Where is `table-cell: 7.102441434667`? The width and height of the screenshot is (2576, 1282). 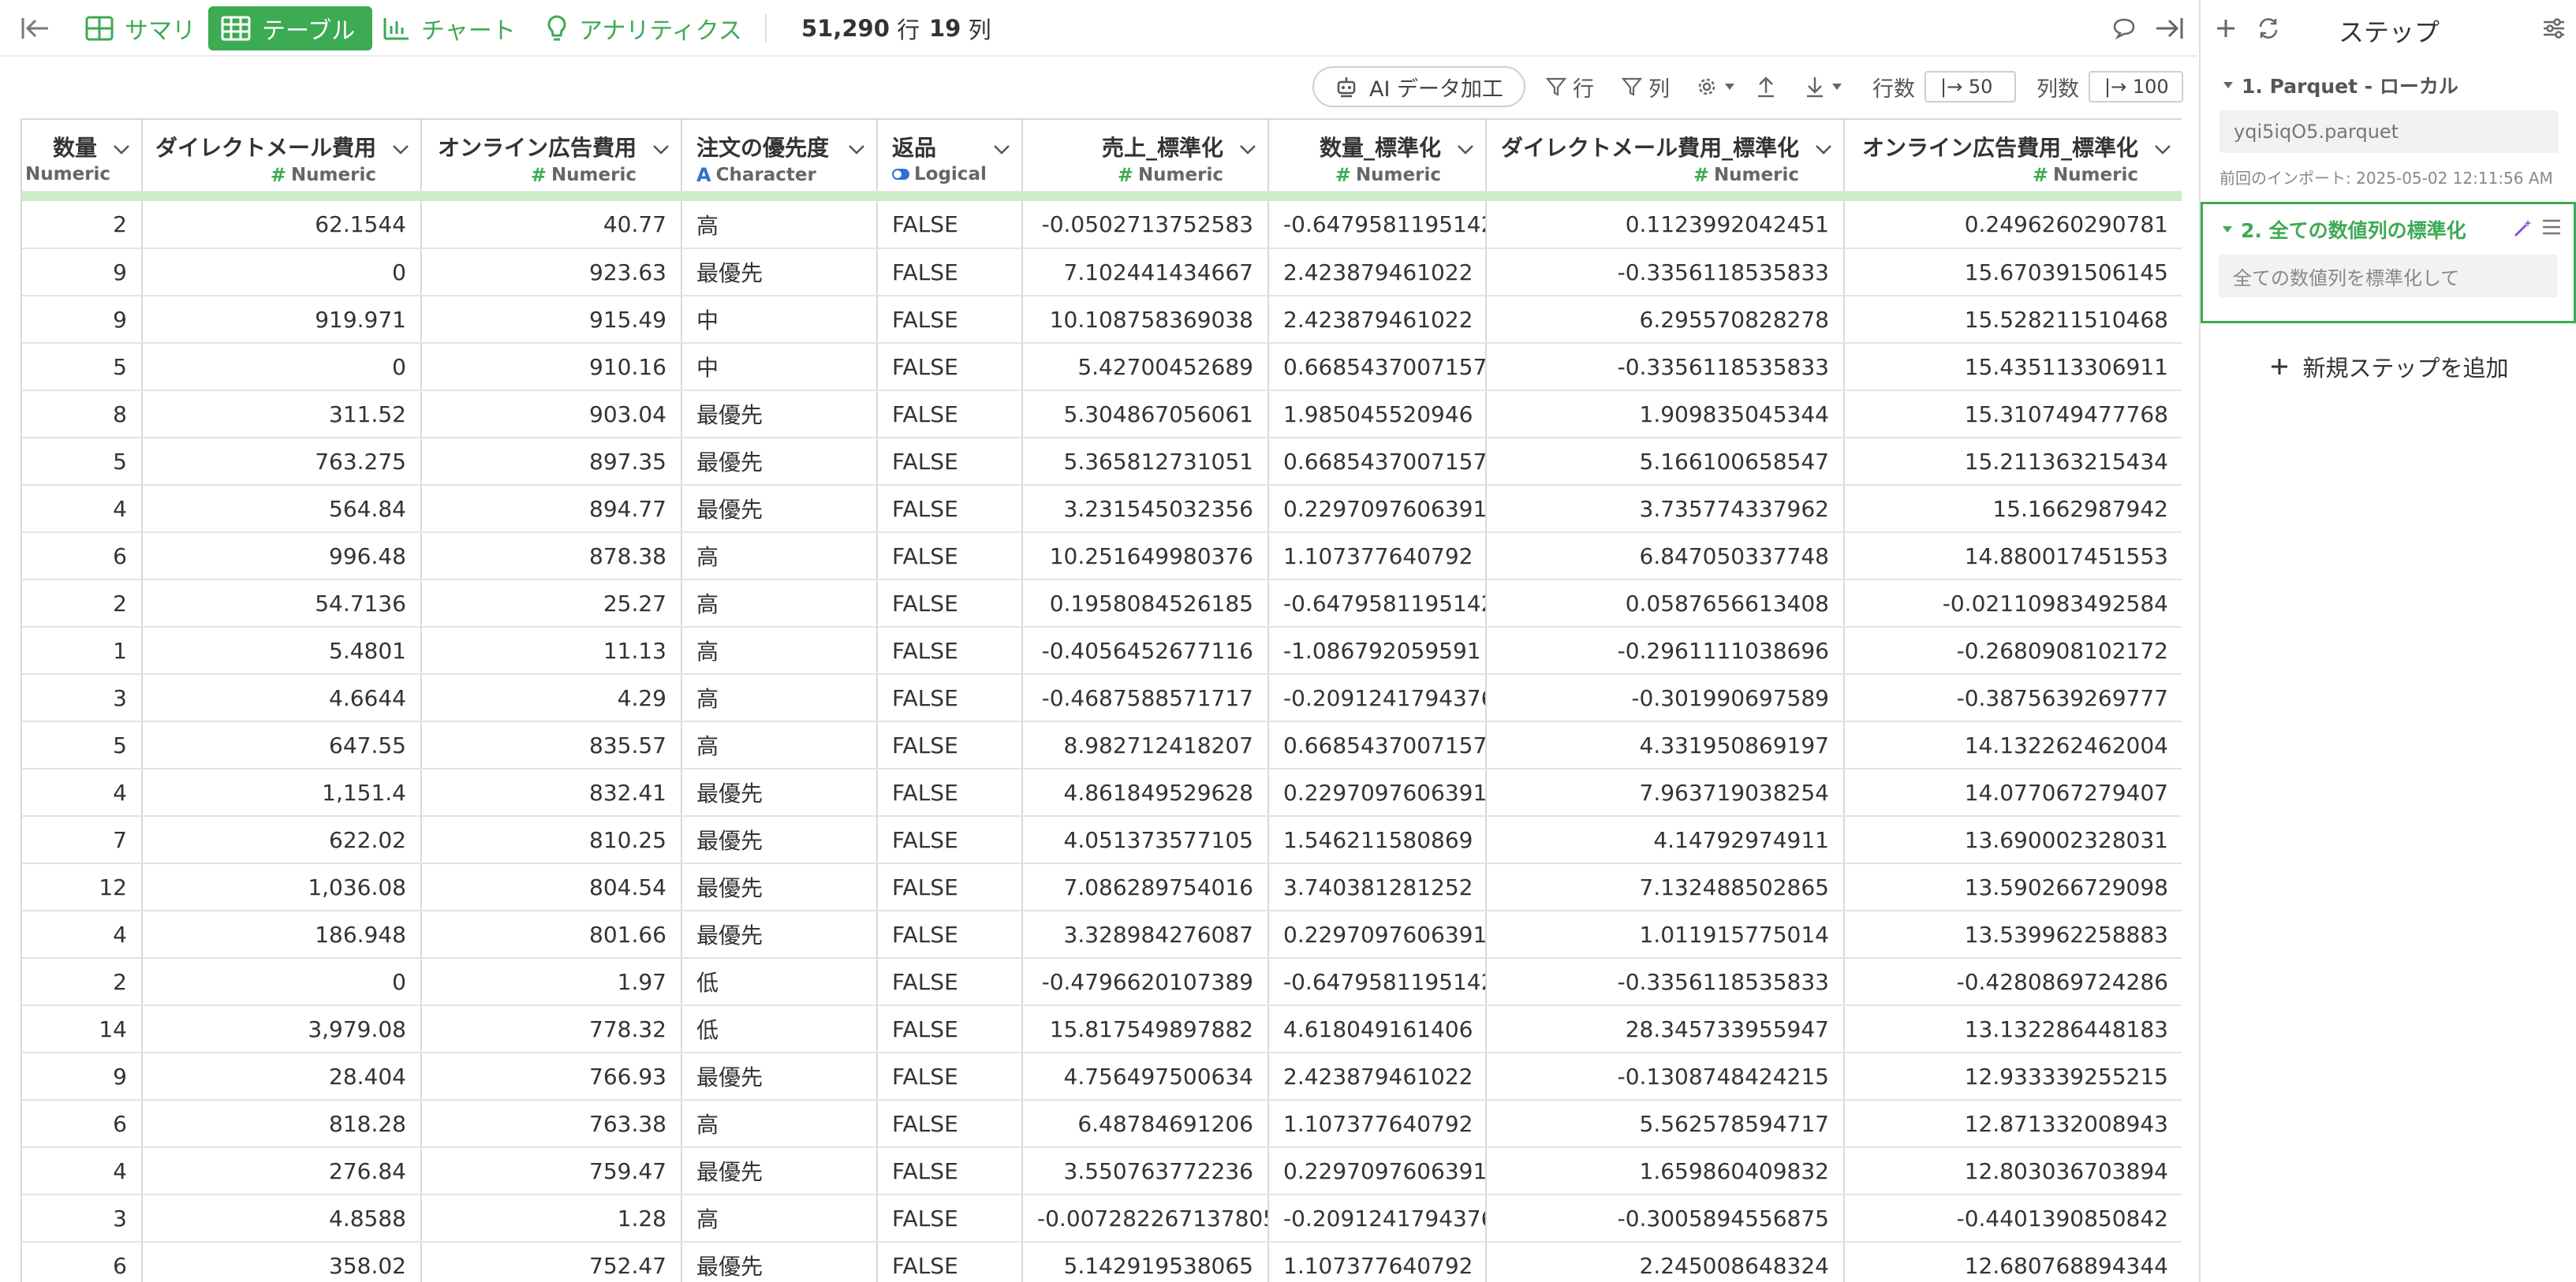 table-cell: 7.102441434667 is located at coordinates (1145, 272).